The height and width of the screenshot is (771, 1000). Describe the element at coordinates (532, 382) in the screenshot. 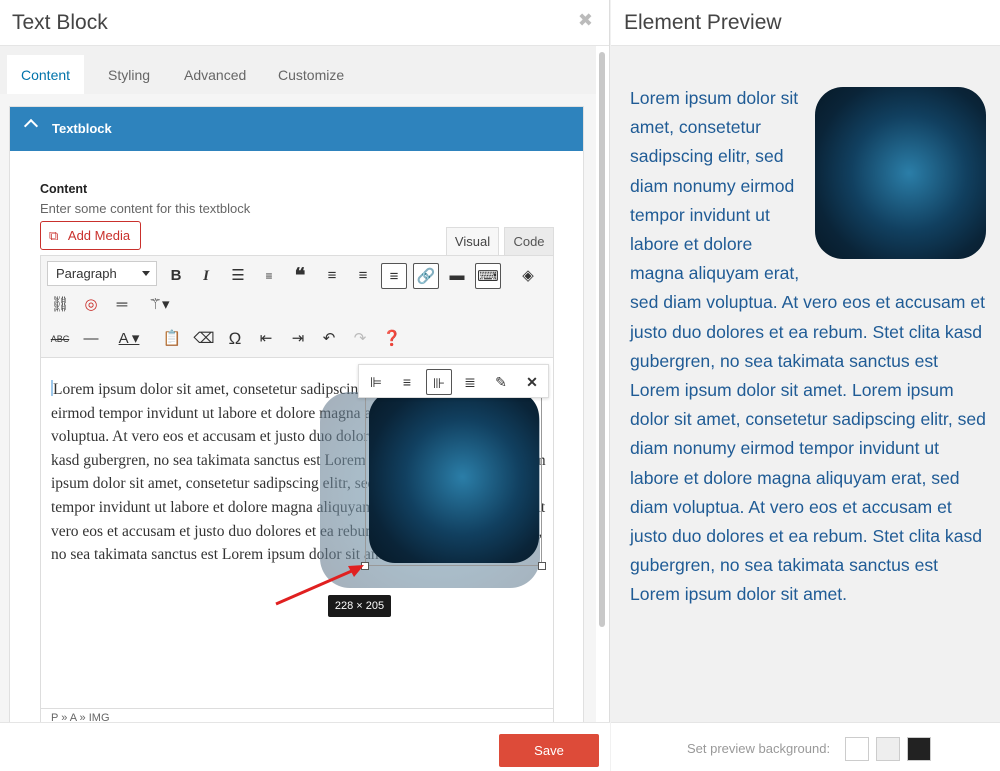

I see `remove-image-icon: ✕` at that location.